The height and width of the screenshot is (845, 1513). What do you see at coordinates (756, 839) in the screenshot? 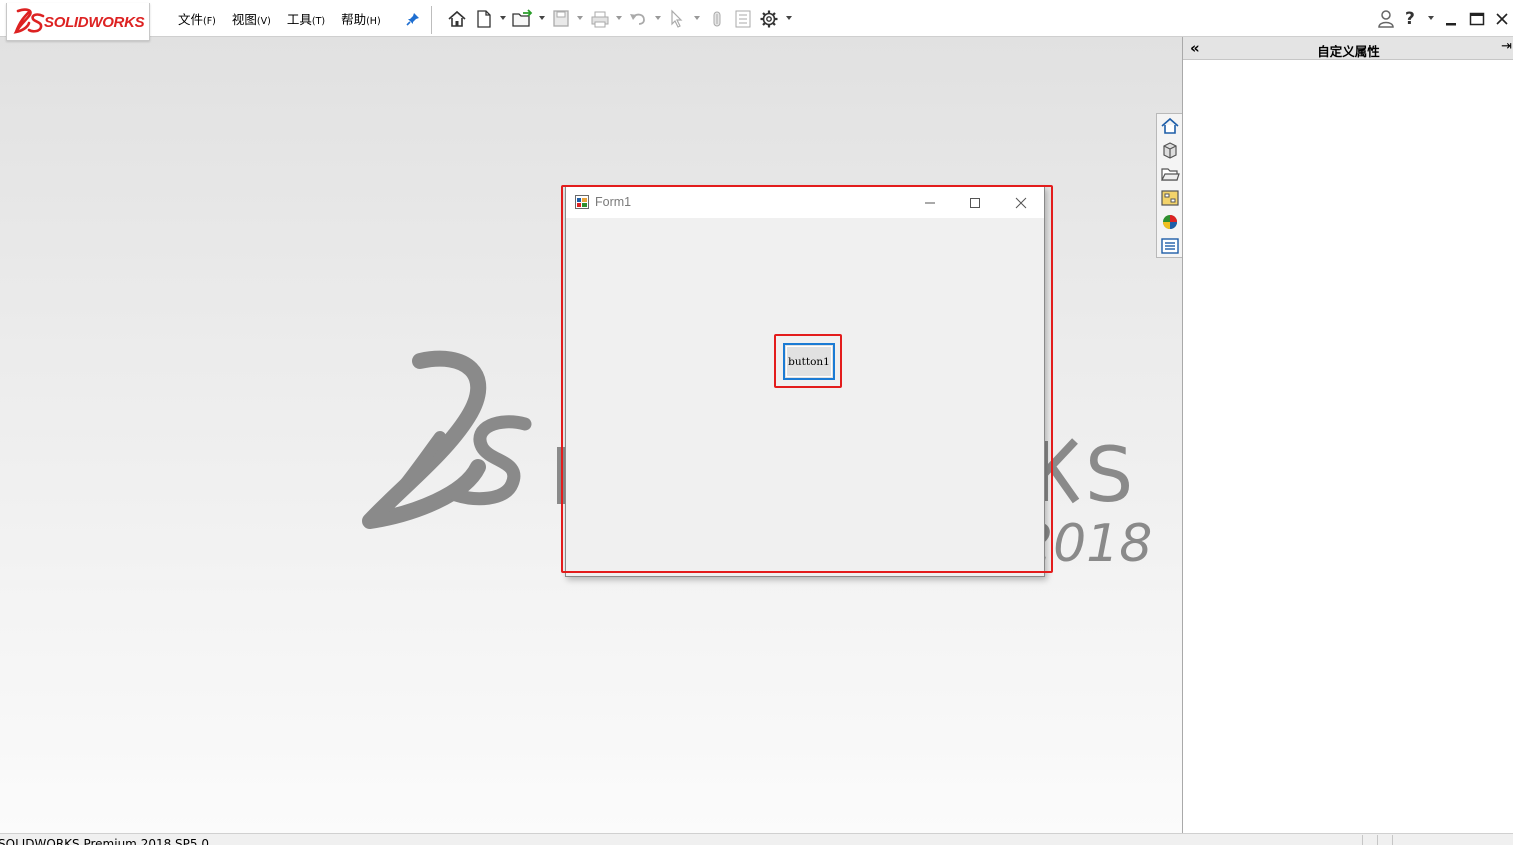
I see `status-bar: SOLIDWORKS Premium 2018 SP5.0` at bounding box center [756, 839].